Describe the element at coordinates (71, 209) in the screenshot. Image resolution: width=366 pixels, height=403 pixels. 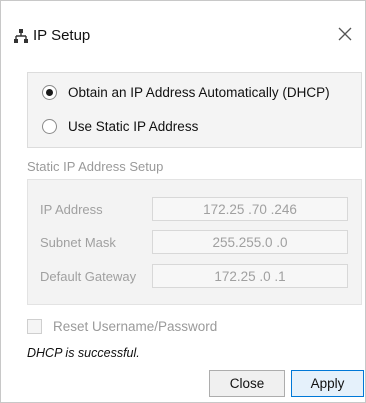
I see `ip-address-label: IP Address` at that location.